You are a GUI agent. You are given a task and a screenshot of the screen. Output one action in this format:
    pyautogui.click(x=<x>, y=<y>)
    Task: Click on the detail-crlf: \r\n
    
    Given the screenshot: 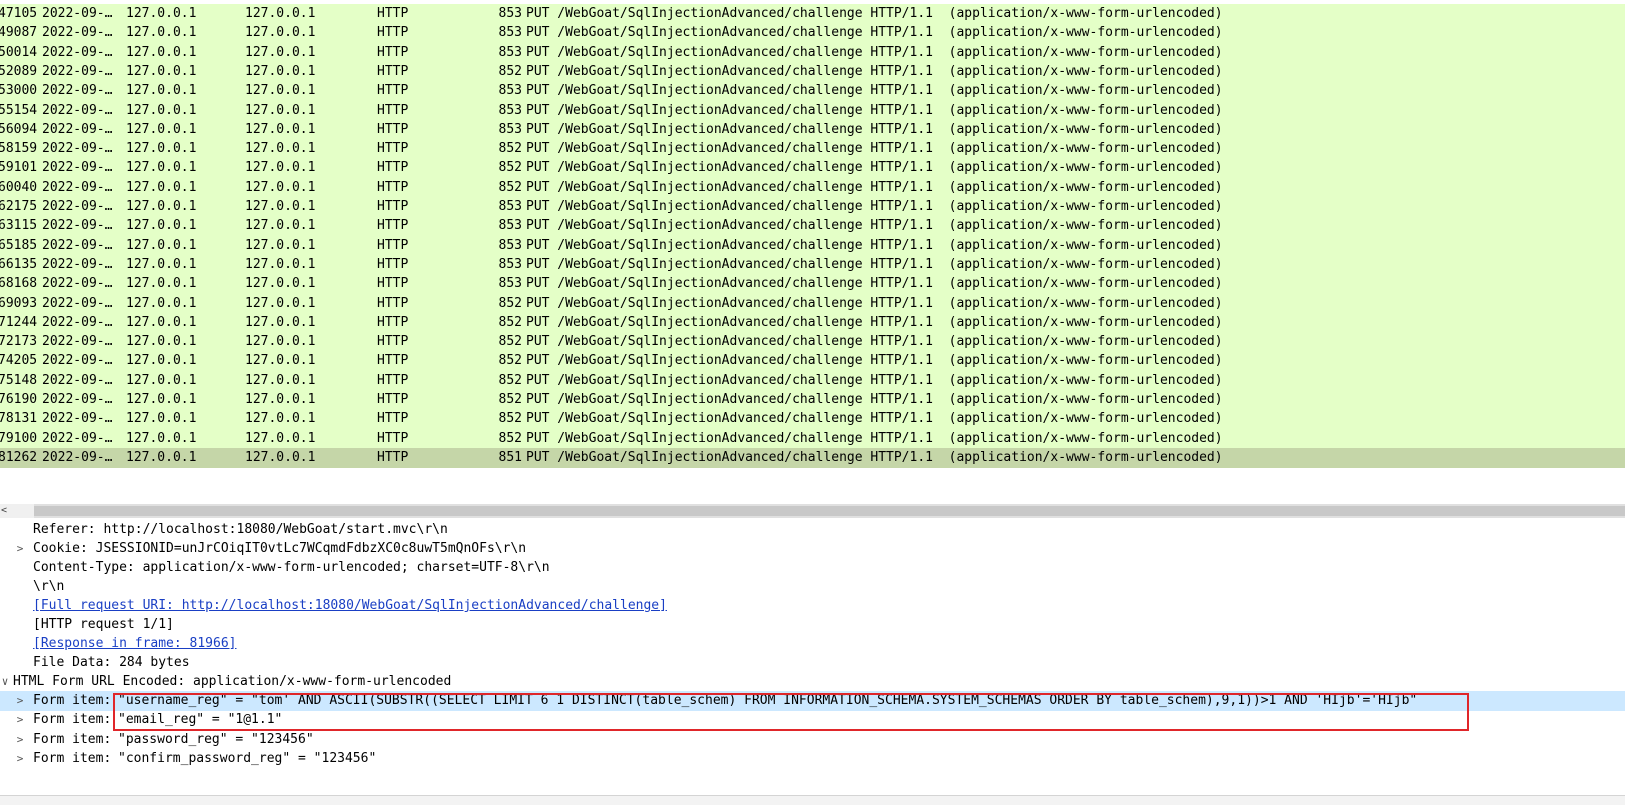 What is the action you would take?
    pyautogui.click(x=812, y=587)
    